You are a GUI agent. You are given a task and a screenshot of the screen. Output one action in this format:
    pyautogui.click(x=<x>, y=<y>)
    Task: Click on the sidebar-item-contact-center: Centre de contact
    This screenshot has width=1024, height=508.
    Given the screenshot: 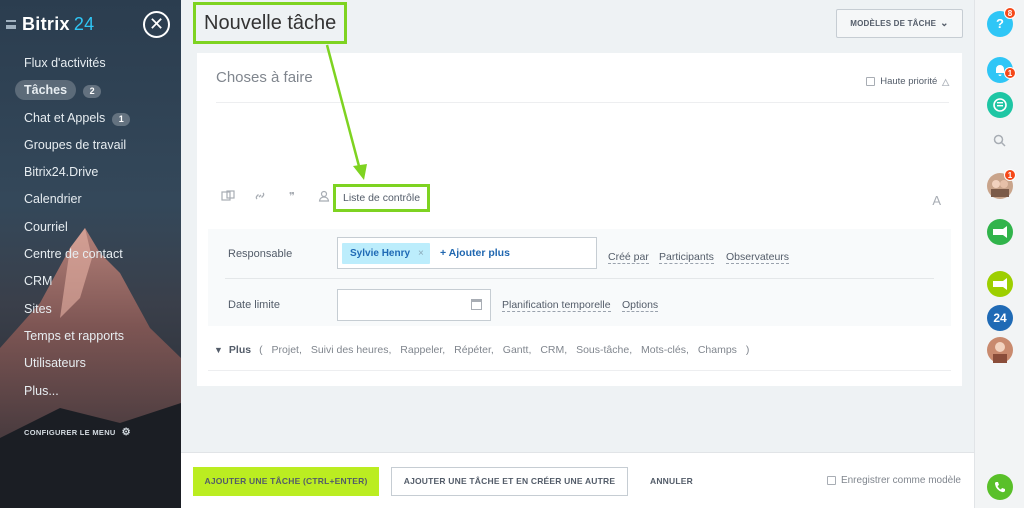 What is the action you would take?
    pyautogui.click(x=90, y=254)
    